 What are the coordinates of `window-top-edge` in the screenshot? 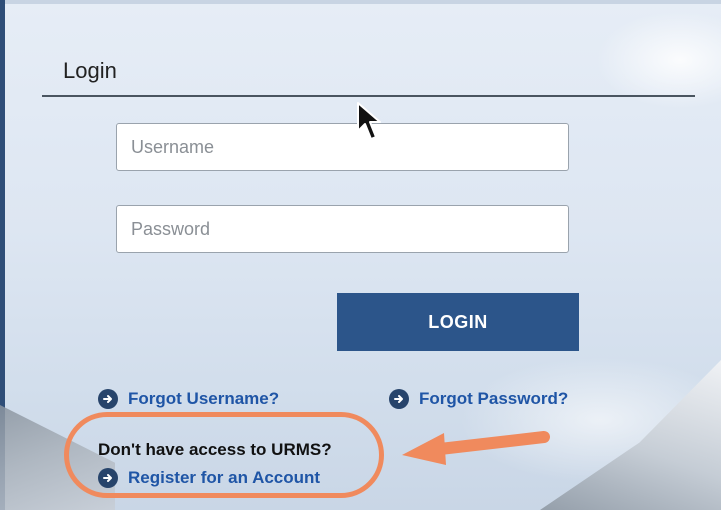 It's located at (360, 2).